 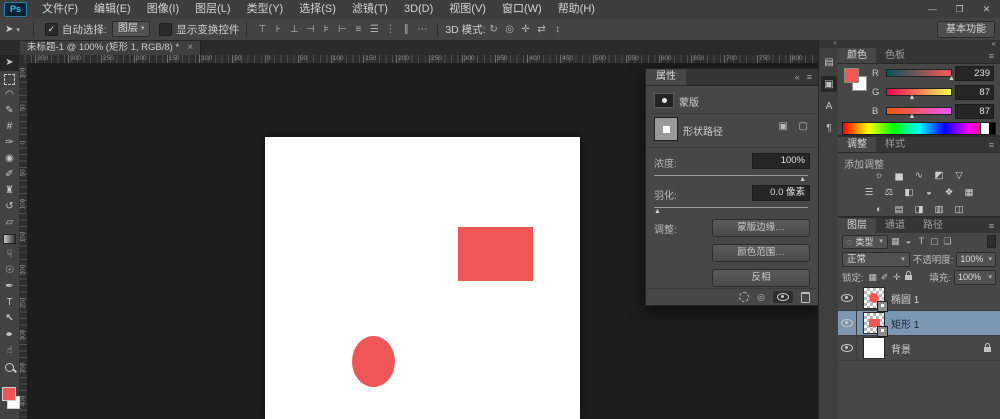 I want to click on 3d-scale-icon: ↕, so click(x=558, y=29).